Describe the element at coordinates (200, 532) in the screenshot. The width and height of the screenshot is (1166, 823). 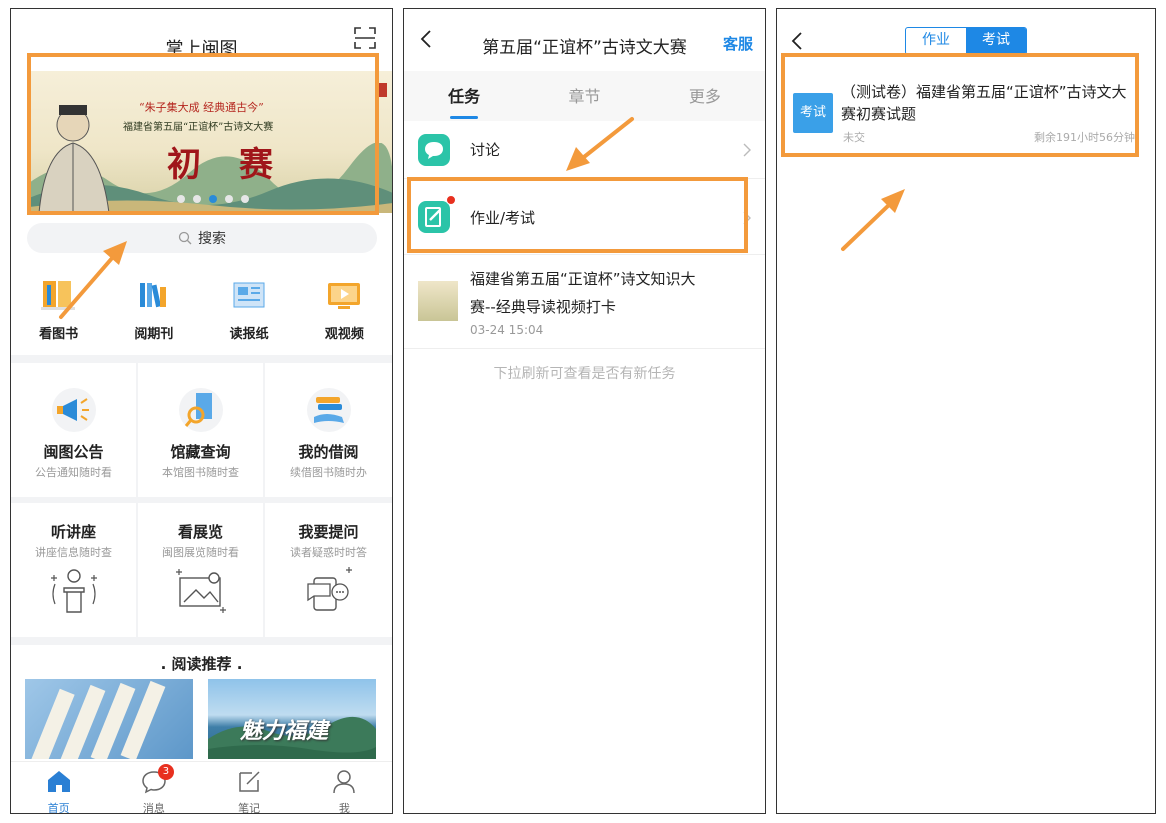
I see `service-title: 看展览` at that location.